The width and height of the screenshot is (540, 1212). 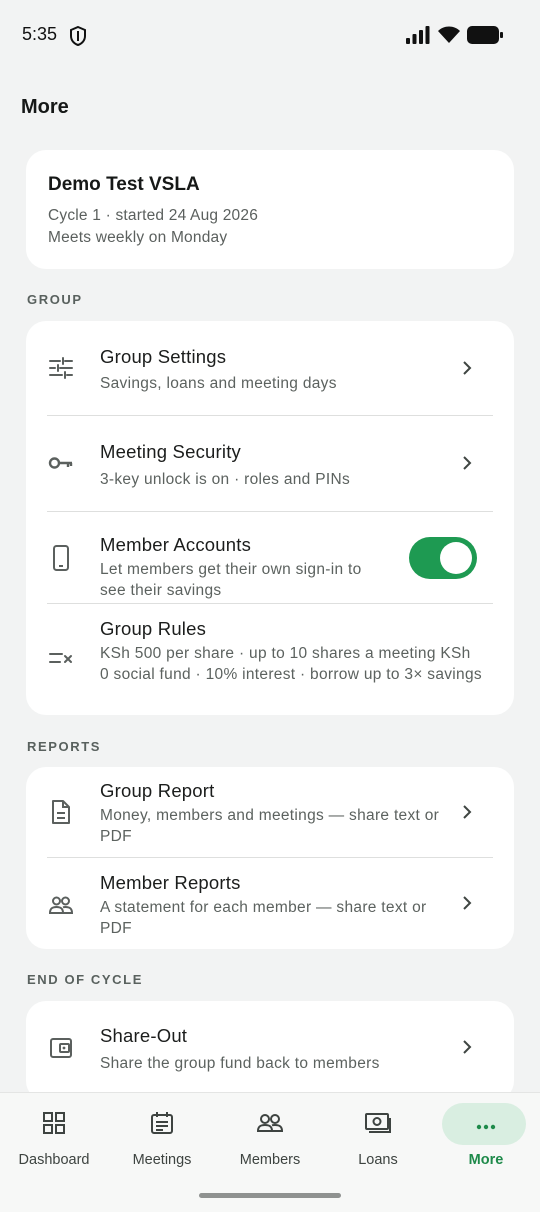 I want to click on section-label-reports: REPORTS, so click(x=64, y=746).